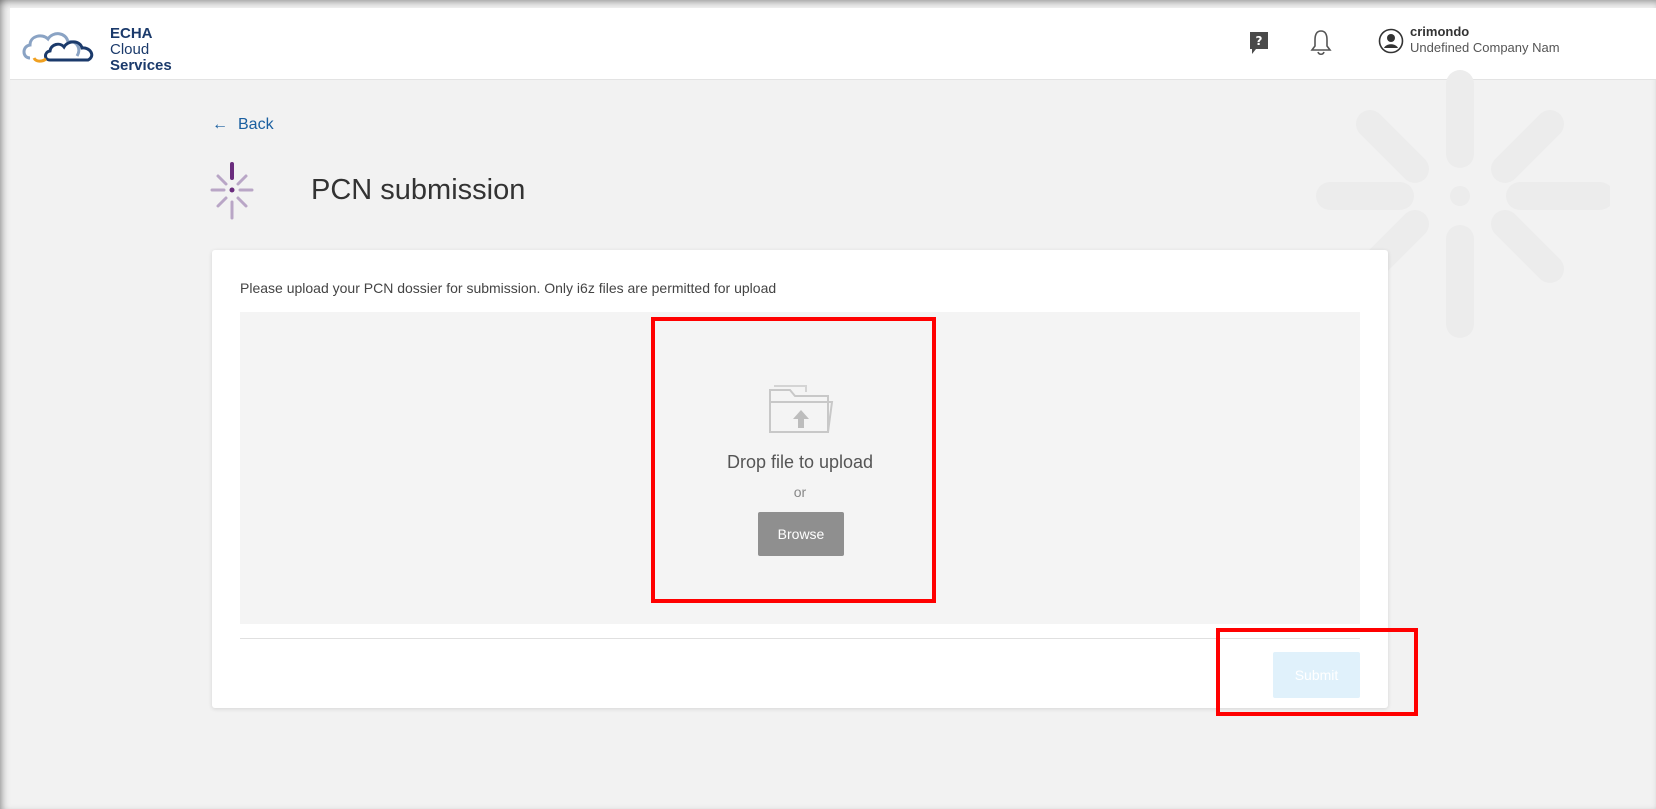 This screenshot has height=809, width=1656. I want to click on logo-line2: Cloud Services, so click(160, 58).